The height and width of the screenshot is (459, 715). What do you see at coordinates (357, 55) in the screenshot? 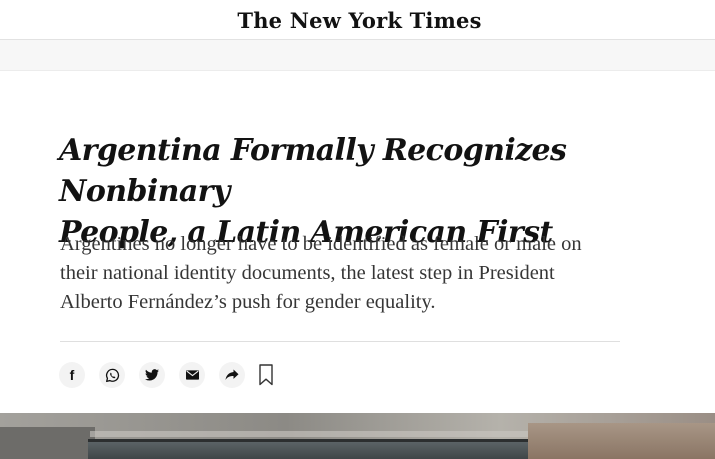
I see `ad-banner-area` at bounding box center [357, 55].